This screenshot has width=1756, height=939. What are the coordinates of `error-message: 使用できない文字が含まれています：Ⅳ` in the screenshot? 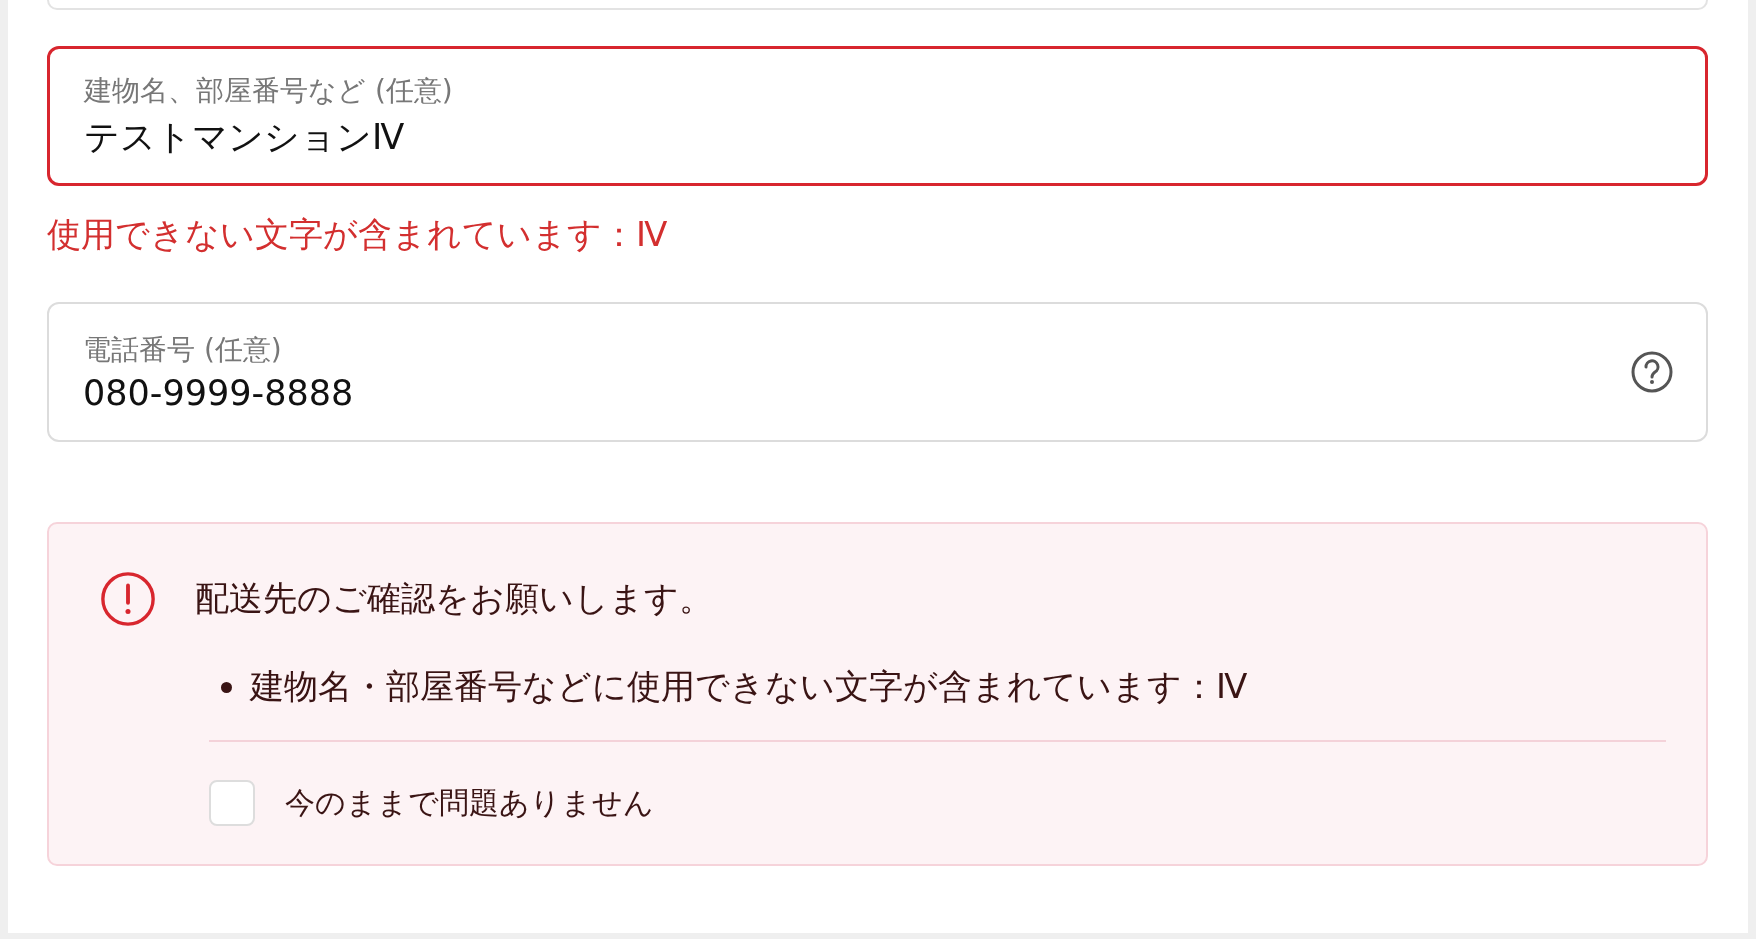 It's located at (358, 234).